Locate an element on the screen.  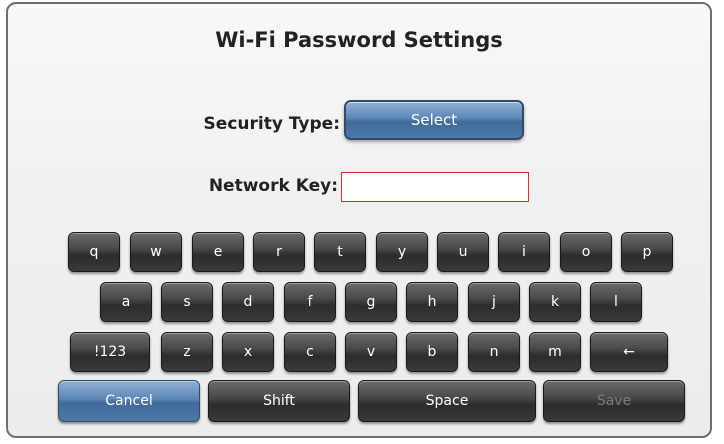
key-r: r is located at coordinates (279, 252).